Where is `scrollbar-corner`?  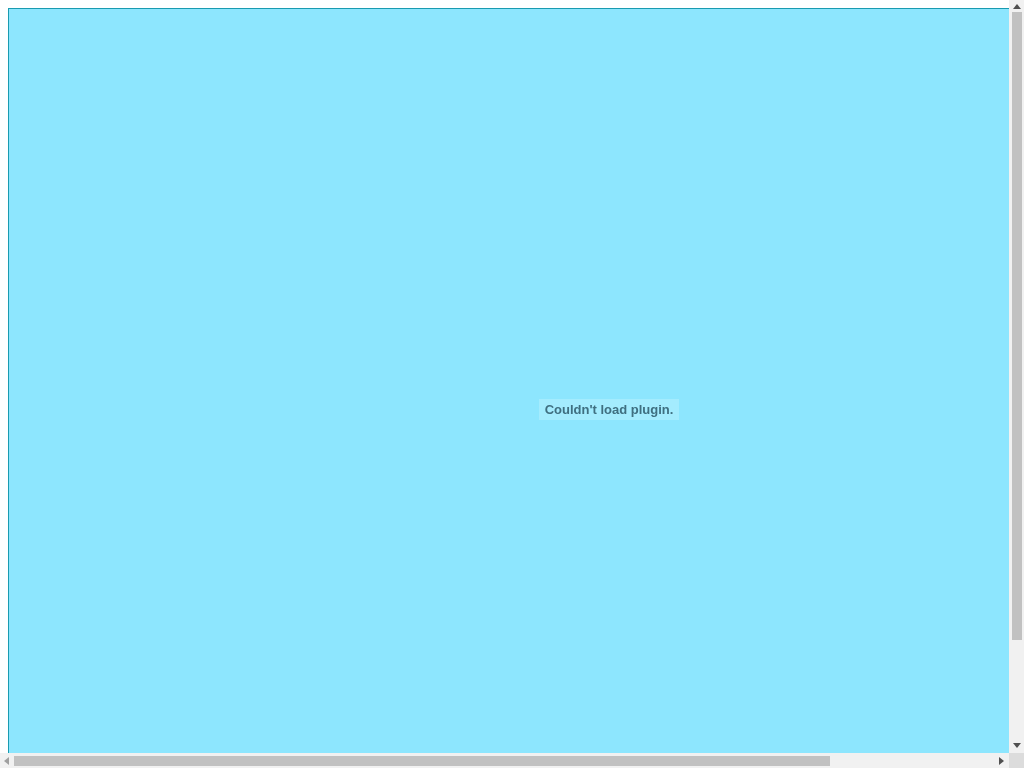 scrollbar-corner is located at coordinates (1016, 760).